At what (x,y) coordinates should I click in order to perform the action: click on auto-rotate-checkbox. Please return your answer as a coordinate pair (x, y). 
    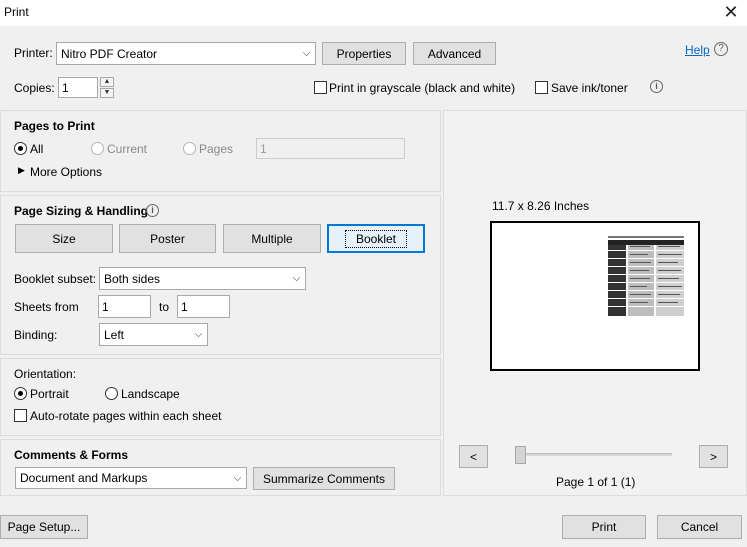
    Looking at the image, I should click on (20, 415).